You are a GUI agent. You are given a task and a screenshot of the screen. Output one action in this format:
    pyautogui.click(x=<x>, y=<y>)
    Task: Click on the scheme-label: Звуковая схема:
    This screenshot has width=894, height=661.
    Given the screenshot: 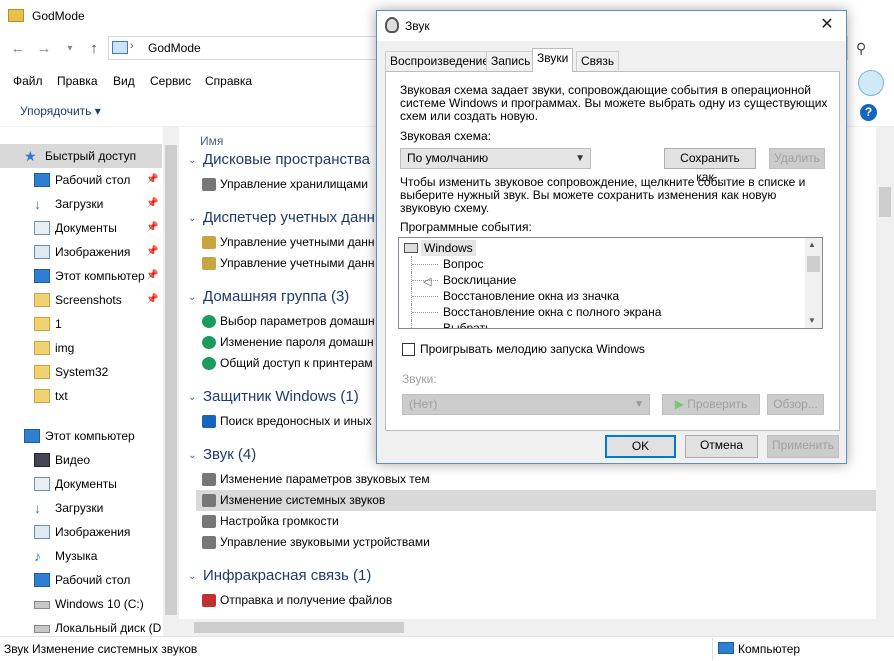 What is the action you would take?
    pyautogui.click(x=445, y=136)
    